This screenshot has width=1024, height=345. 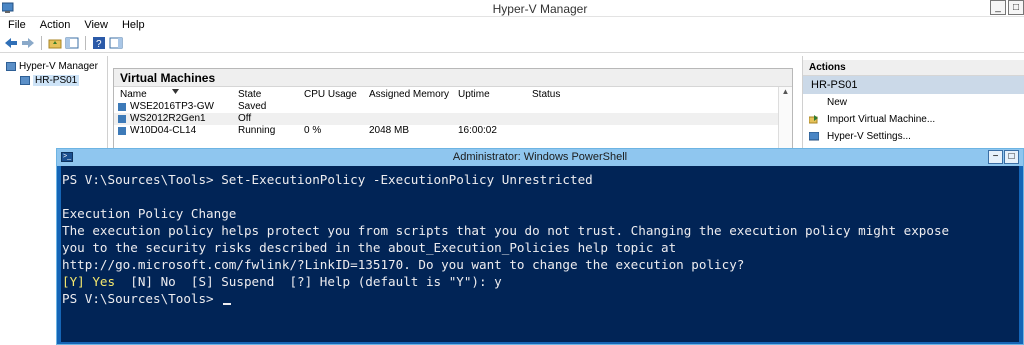 I want to click on minimize-button: _, so click(x=998, y=7).